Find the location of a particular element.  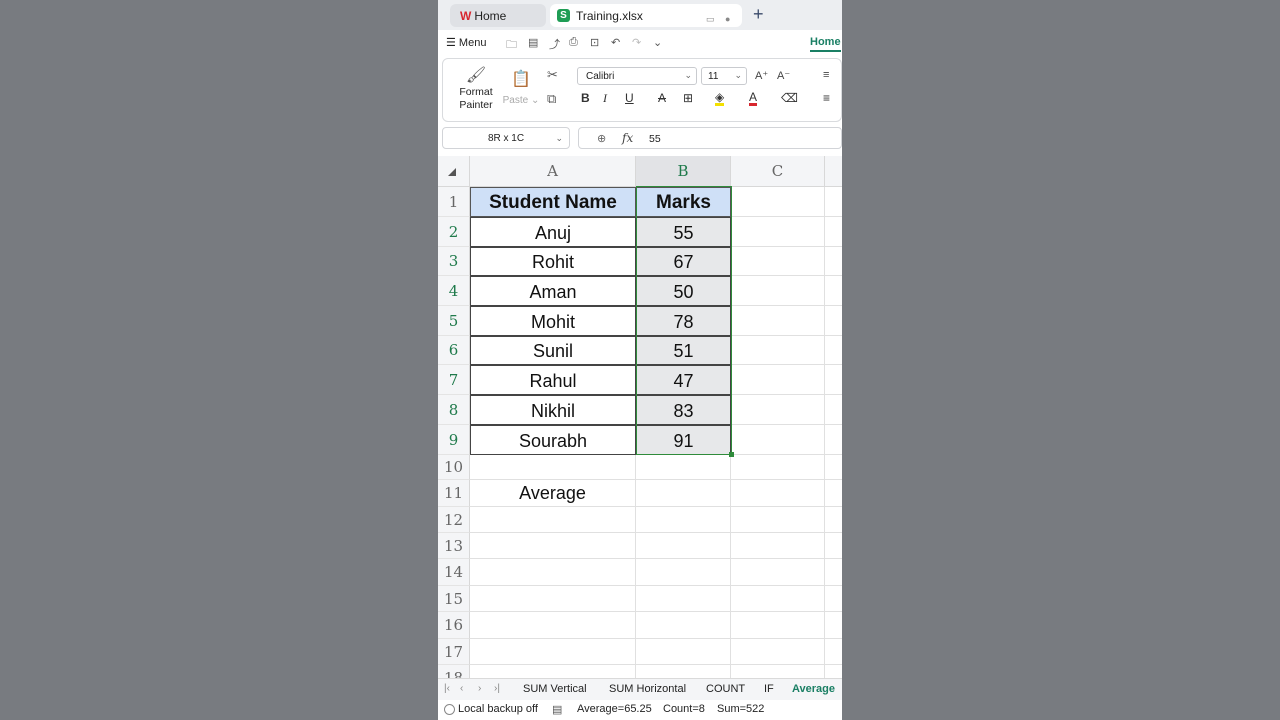

cell-c17 is located at coordinates (778, 652).